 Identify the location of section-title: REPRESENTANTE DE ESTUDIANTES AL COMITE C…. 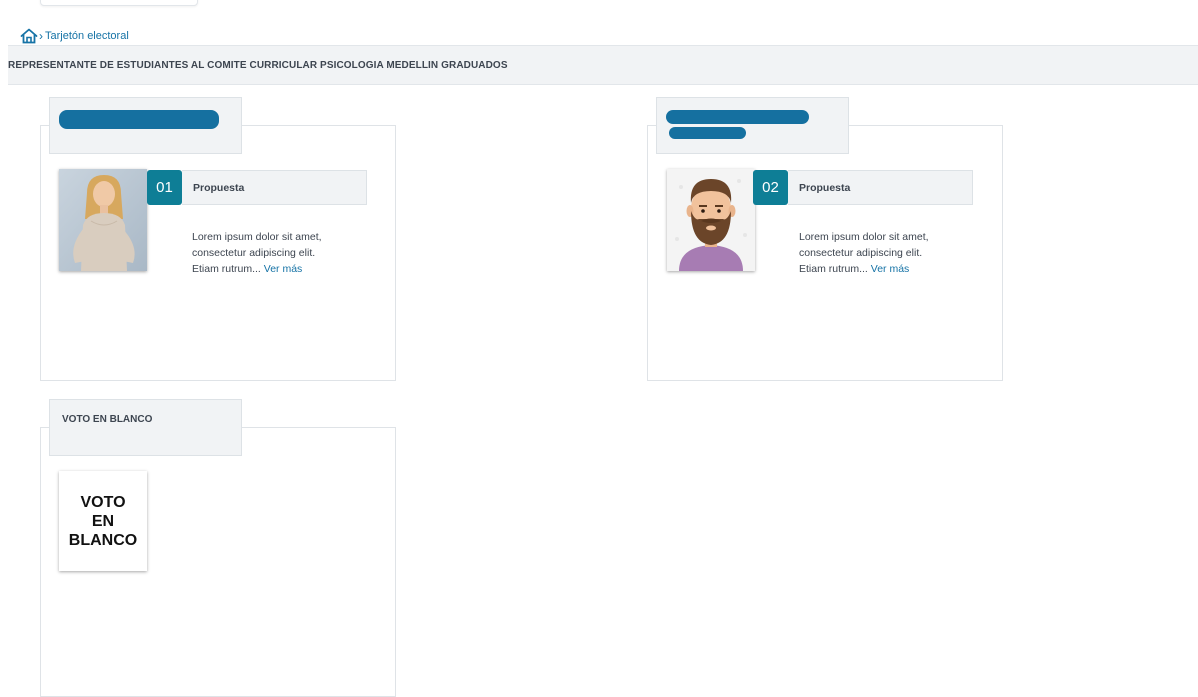
(258, 65).